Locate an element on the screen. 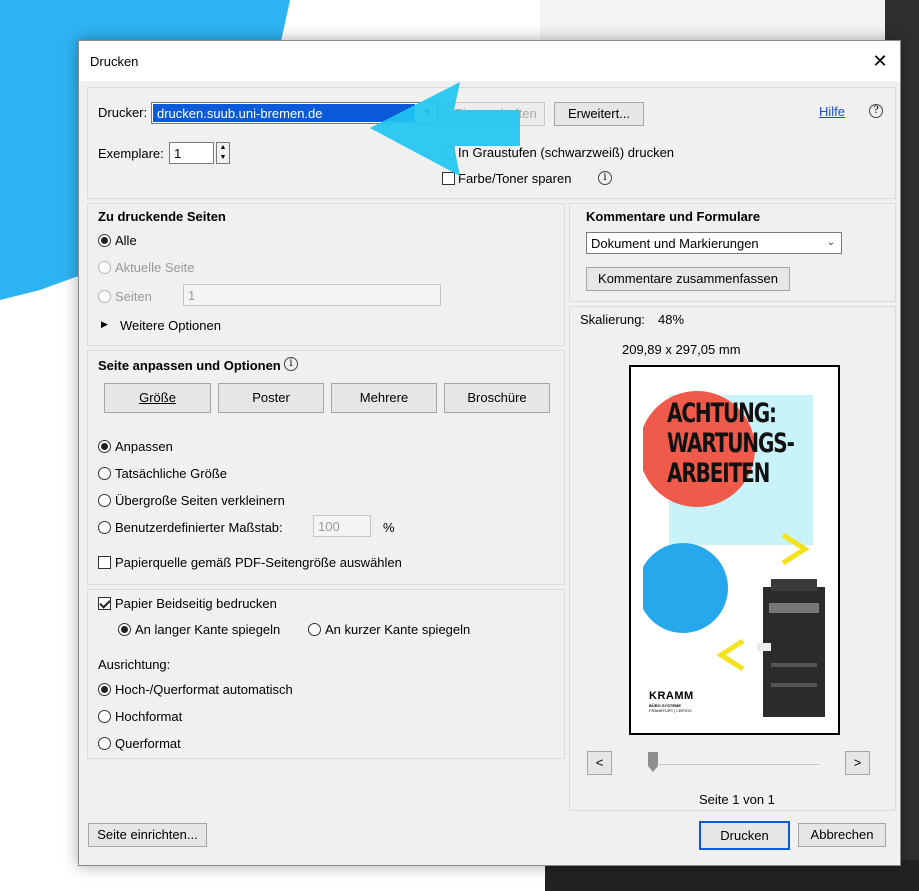  prev-page-button: < is located at coordinates (599, 763).